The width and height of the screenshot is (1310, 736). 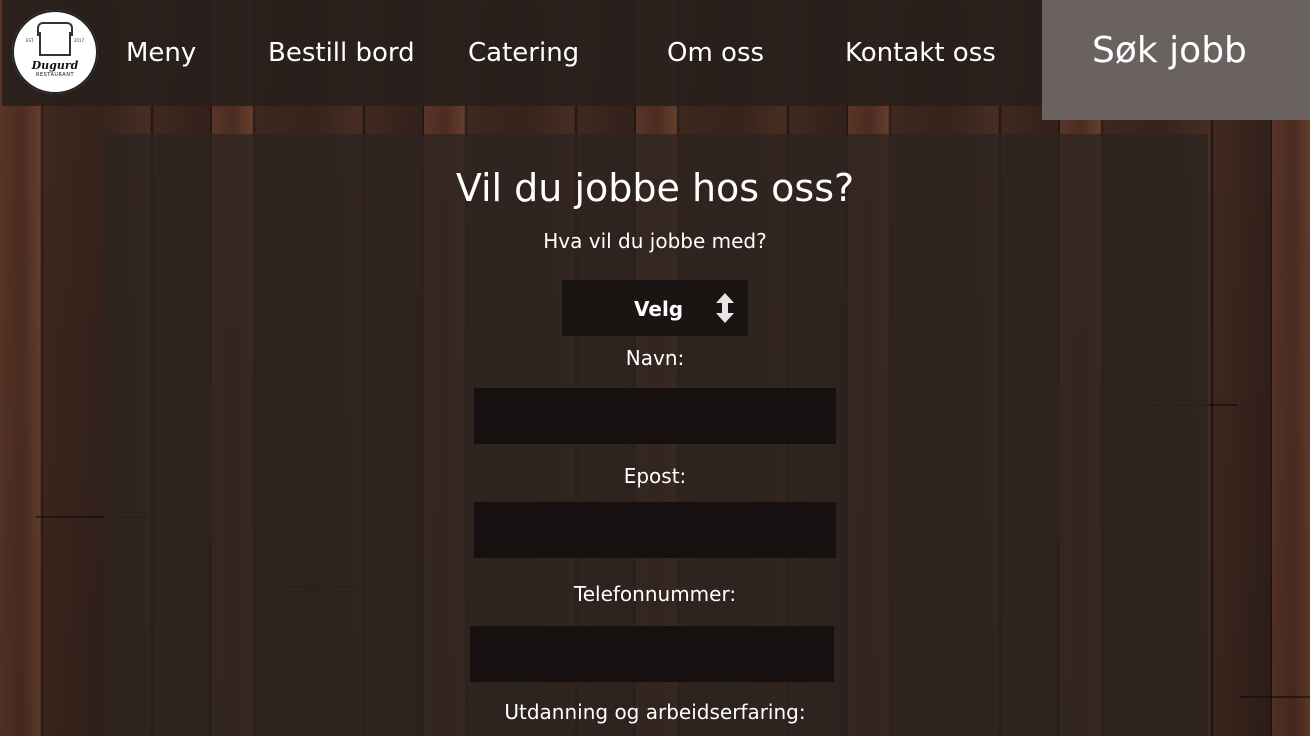 I want to click on email-field, so click(x=655, y=530).